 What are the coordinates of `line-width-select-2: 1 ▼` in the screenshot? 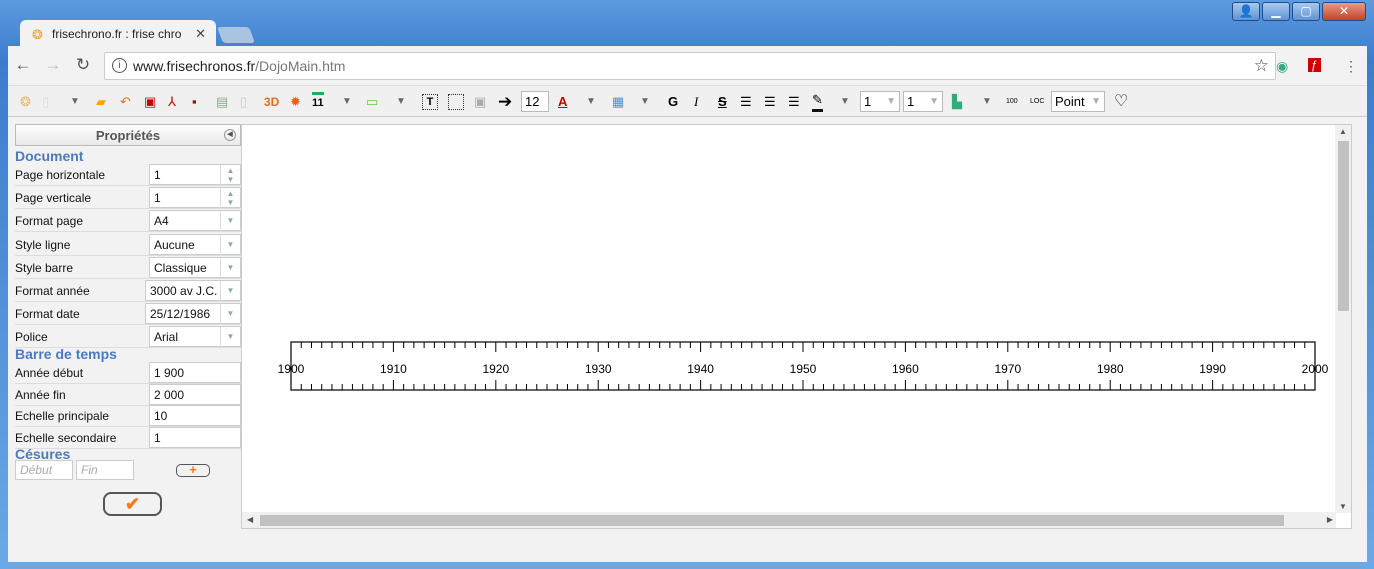 It's located at (923, 101).